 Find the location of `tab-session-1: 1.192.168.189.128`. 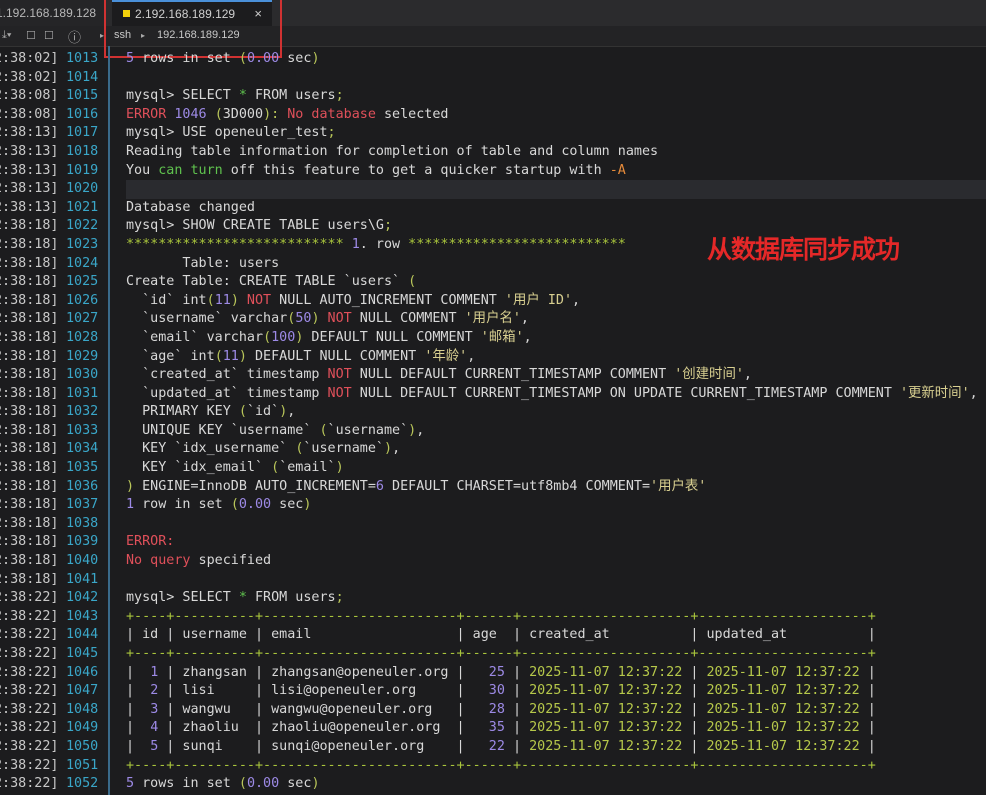

tab-session-1: 1.192.168.189.128 is located at coordinates (52, 13).